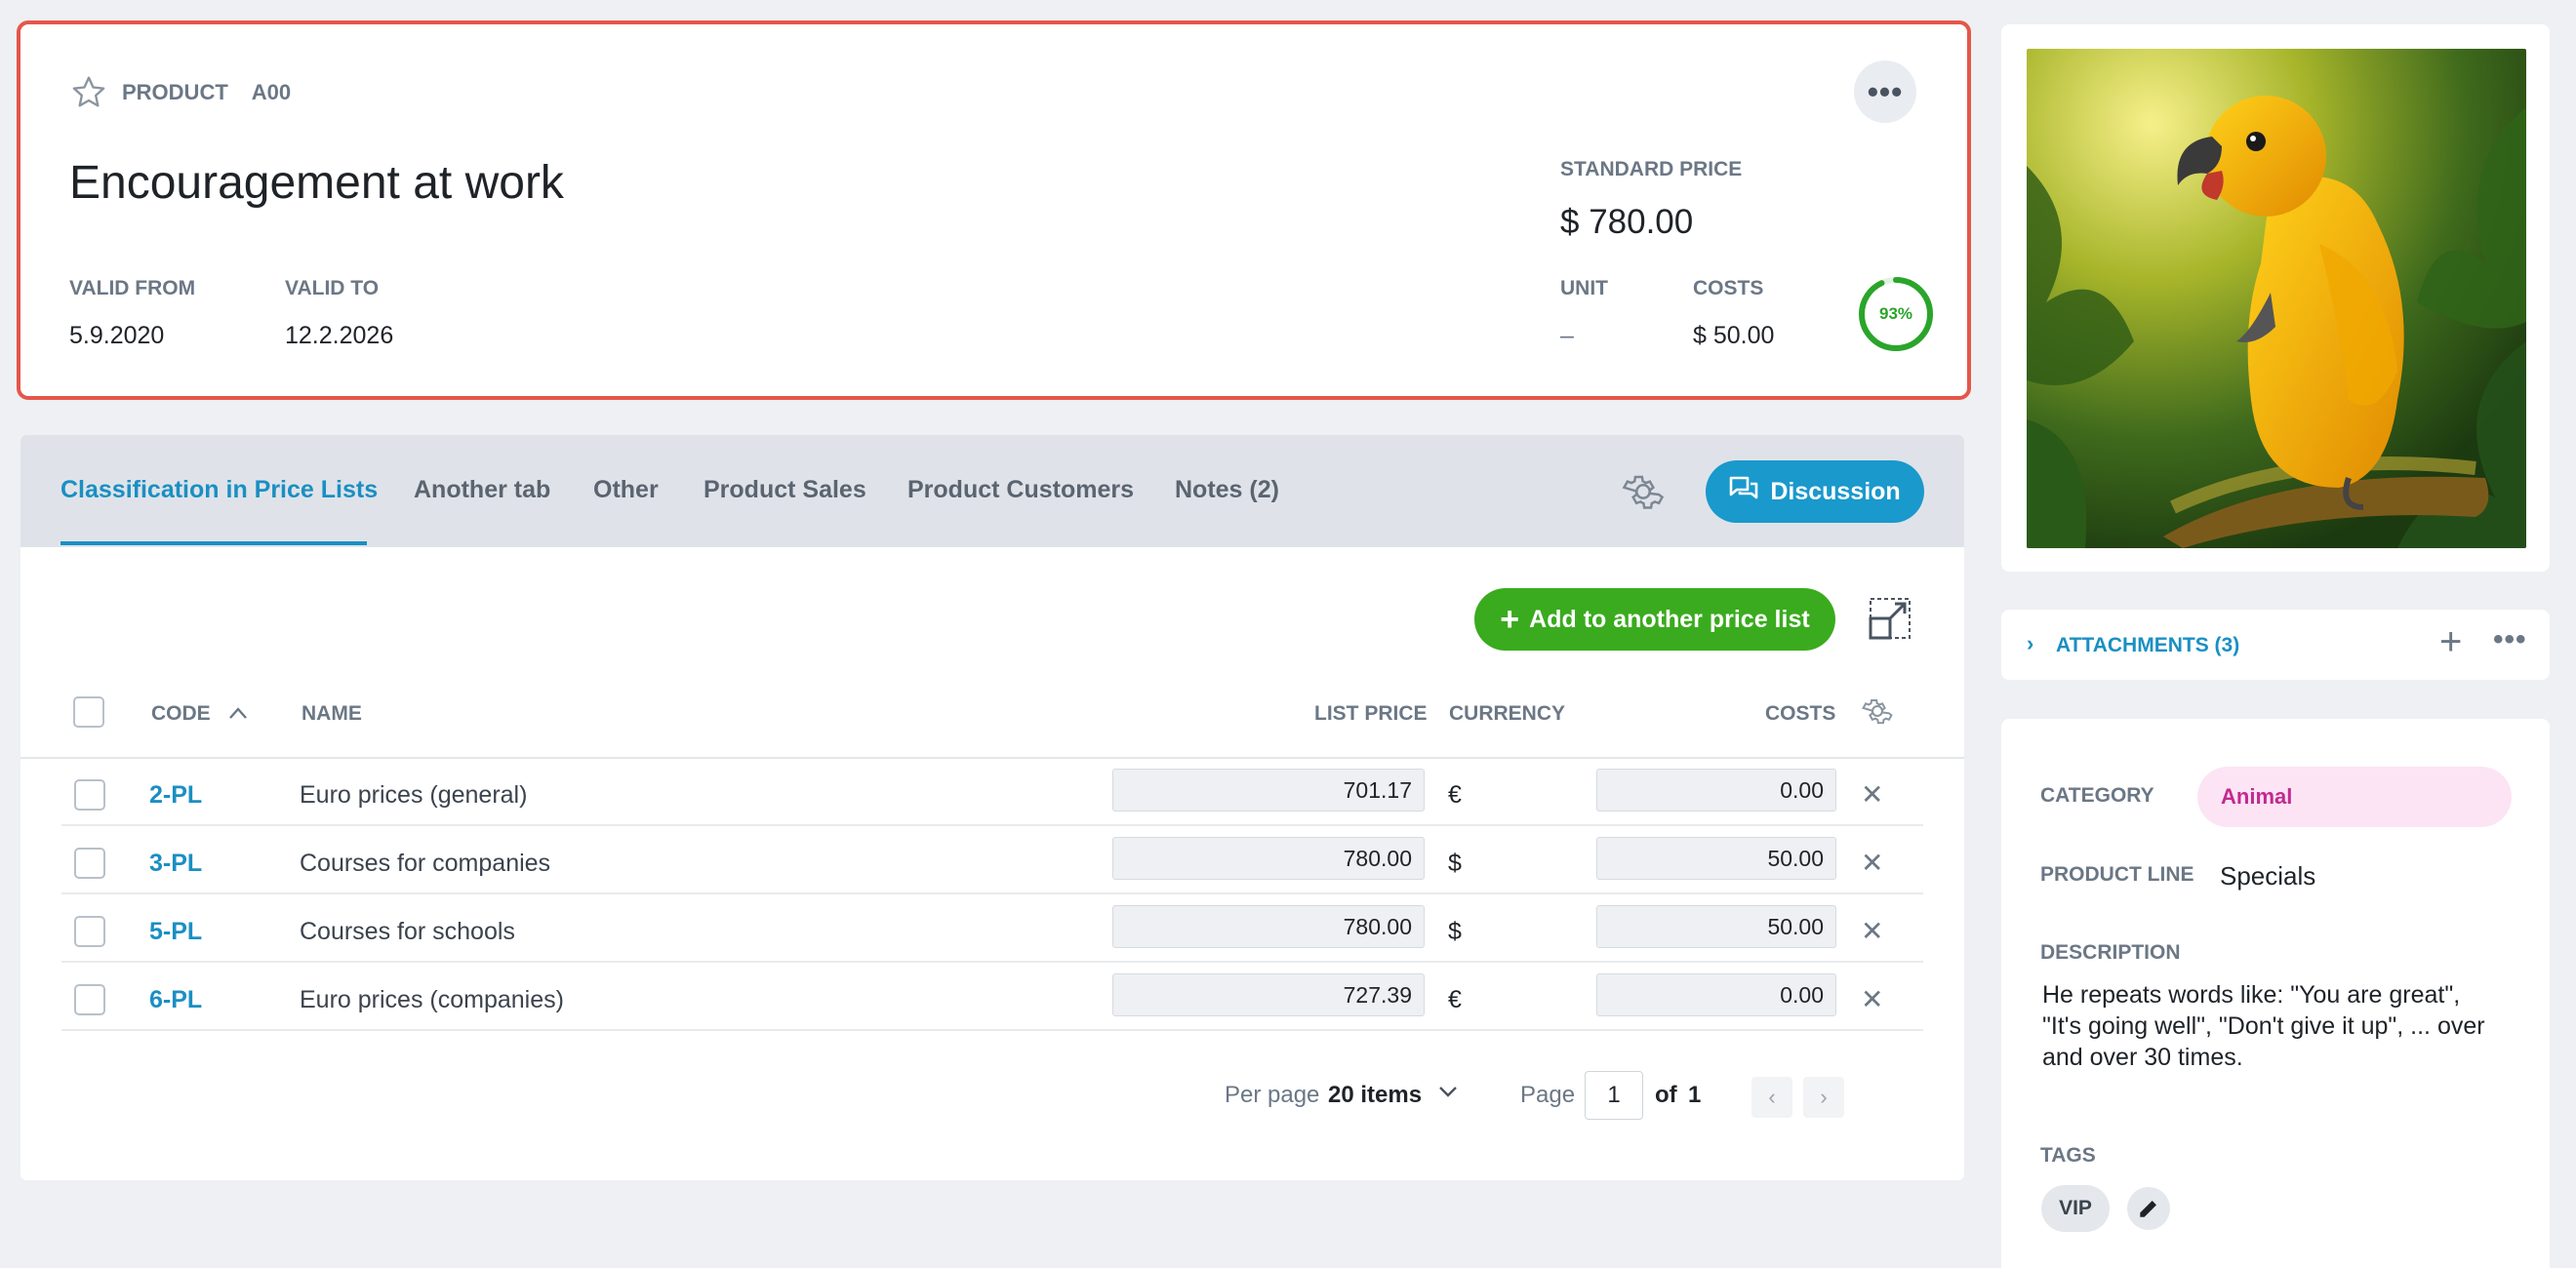 The image size is (2576, 1268). What do you see at coordinates (1371, 714) in the screenshot?
I see `column-header-list-price: LIST PRICE` at bounding box center [1371, 714].